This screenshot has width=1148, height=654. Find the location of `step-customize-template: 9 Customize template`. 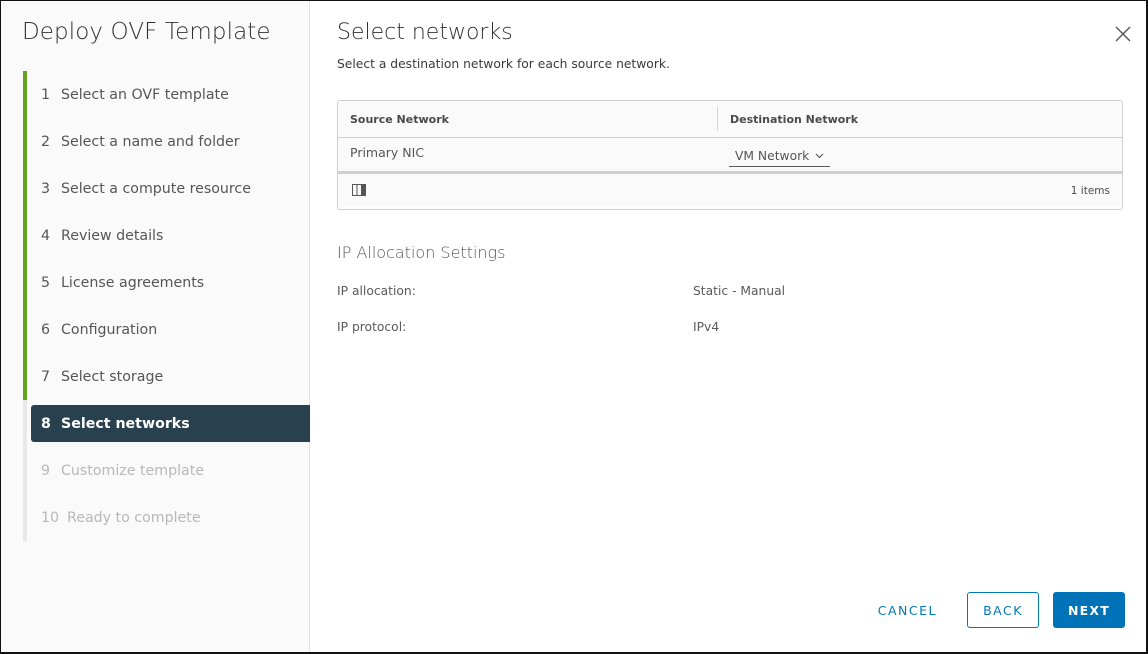

step-customize-template: 9 Customize template is located at coordinates (166, 470).